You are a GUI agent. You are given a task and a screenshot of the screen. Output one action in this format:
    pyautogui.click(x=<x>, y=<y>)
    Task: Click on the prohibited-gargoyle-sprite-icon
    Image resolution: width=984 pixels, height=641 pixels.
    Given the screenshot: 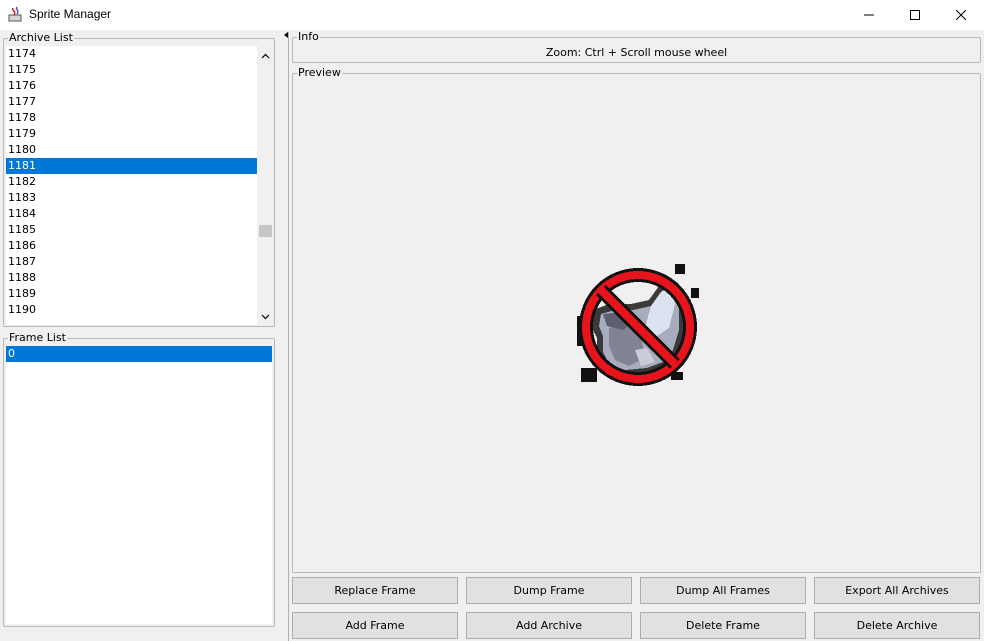 What is the action you would take?
    pyautogui.click(x=638, y=327)
    